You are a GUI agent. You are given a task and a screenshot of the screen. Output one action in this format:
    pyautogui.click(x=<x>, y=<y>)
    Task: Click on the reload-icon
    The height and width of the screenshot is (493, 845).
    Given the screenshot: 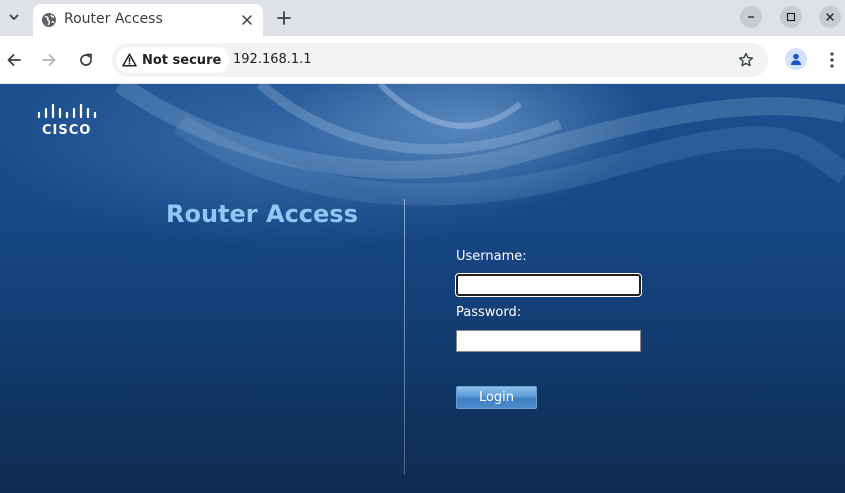 What is the action you would take?
    pyautogui.click(x=86, y=59)
    